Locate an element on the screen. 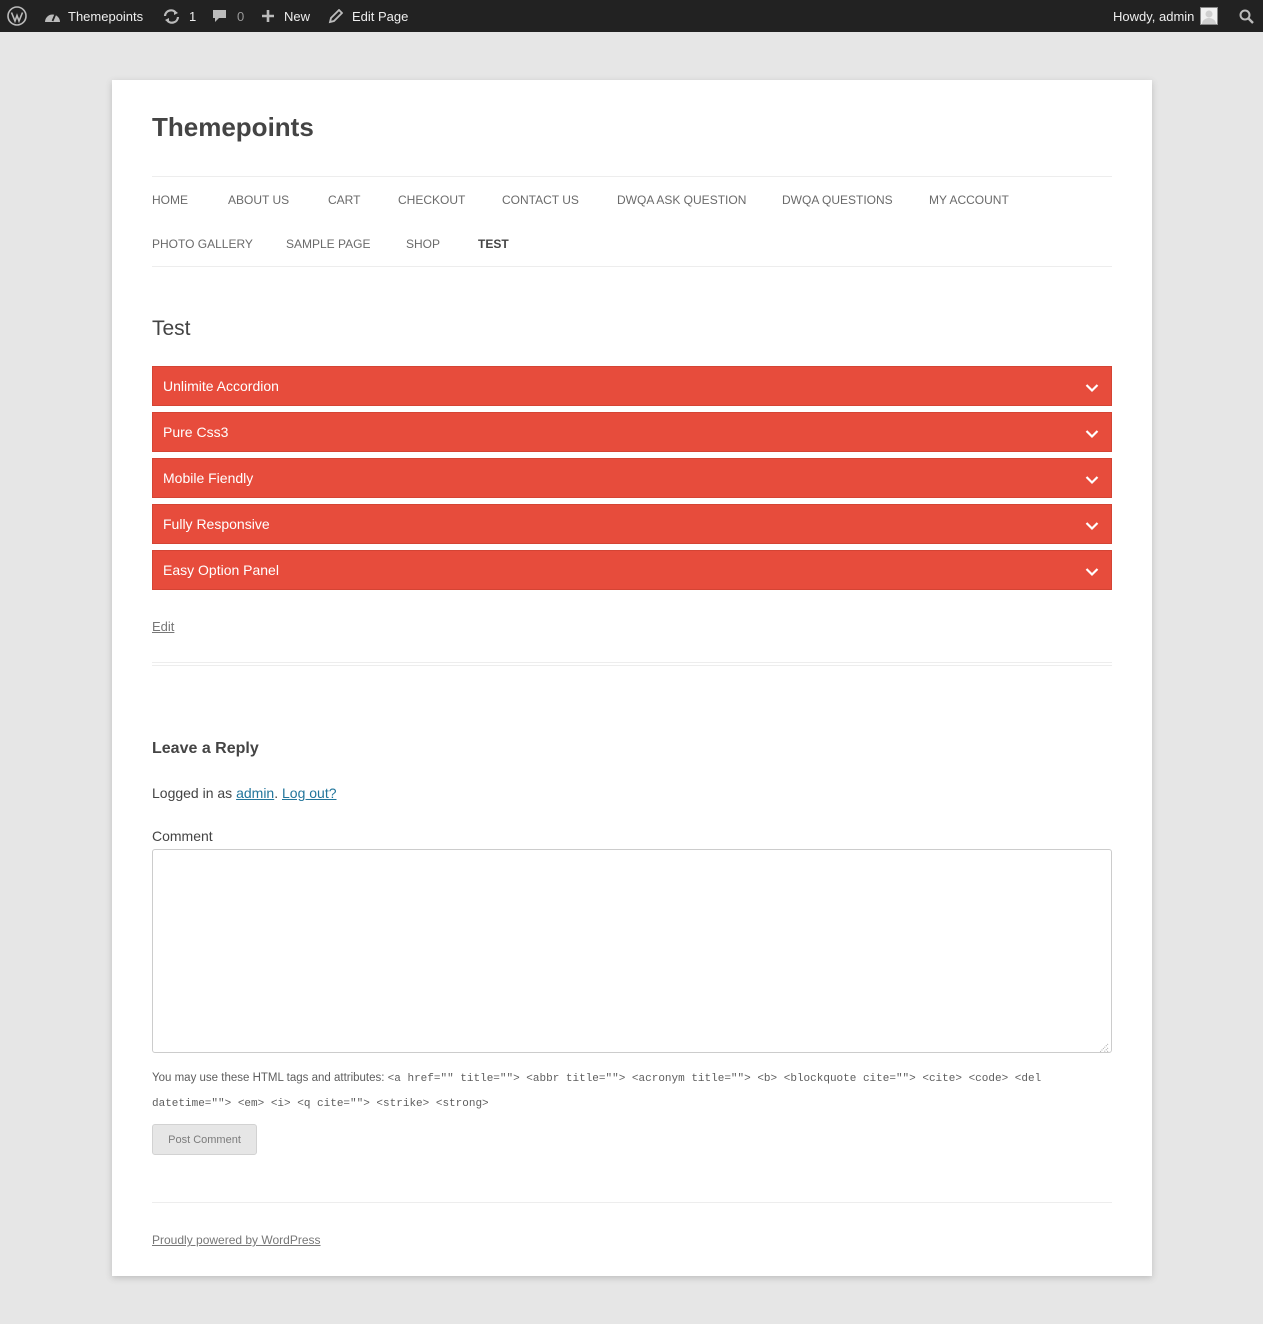  site-title: Themepoints is located at coordinates (233, 127).